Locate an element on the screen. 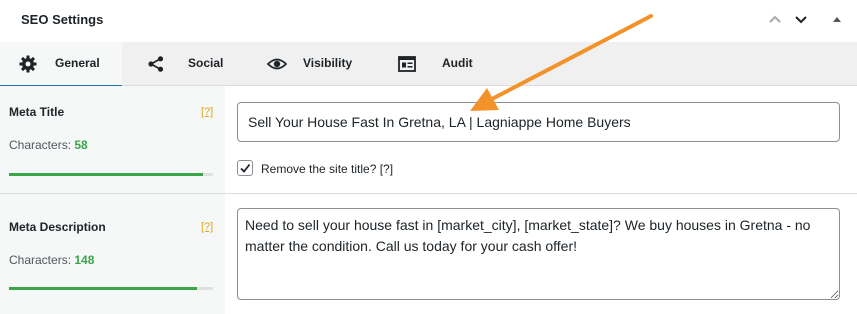  meta-description-length-fill is located at coordinates (103, 288).